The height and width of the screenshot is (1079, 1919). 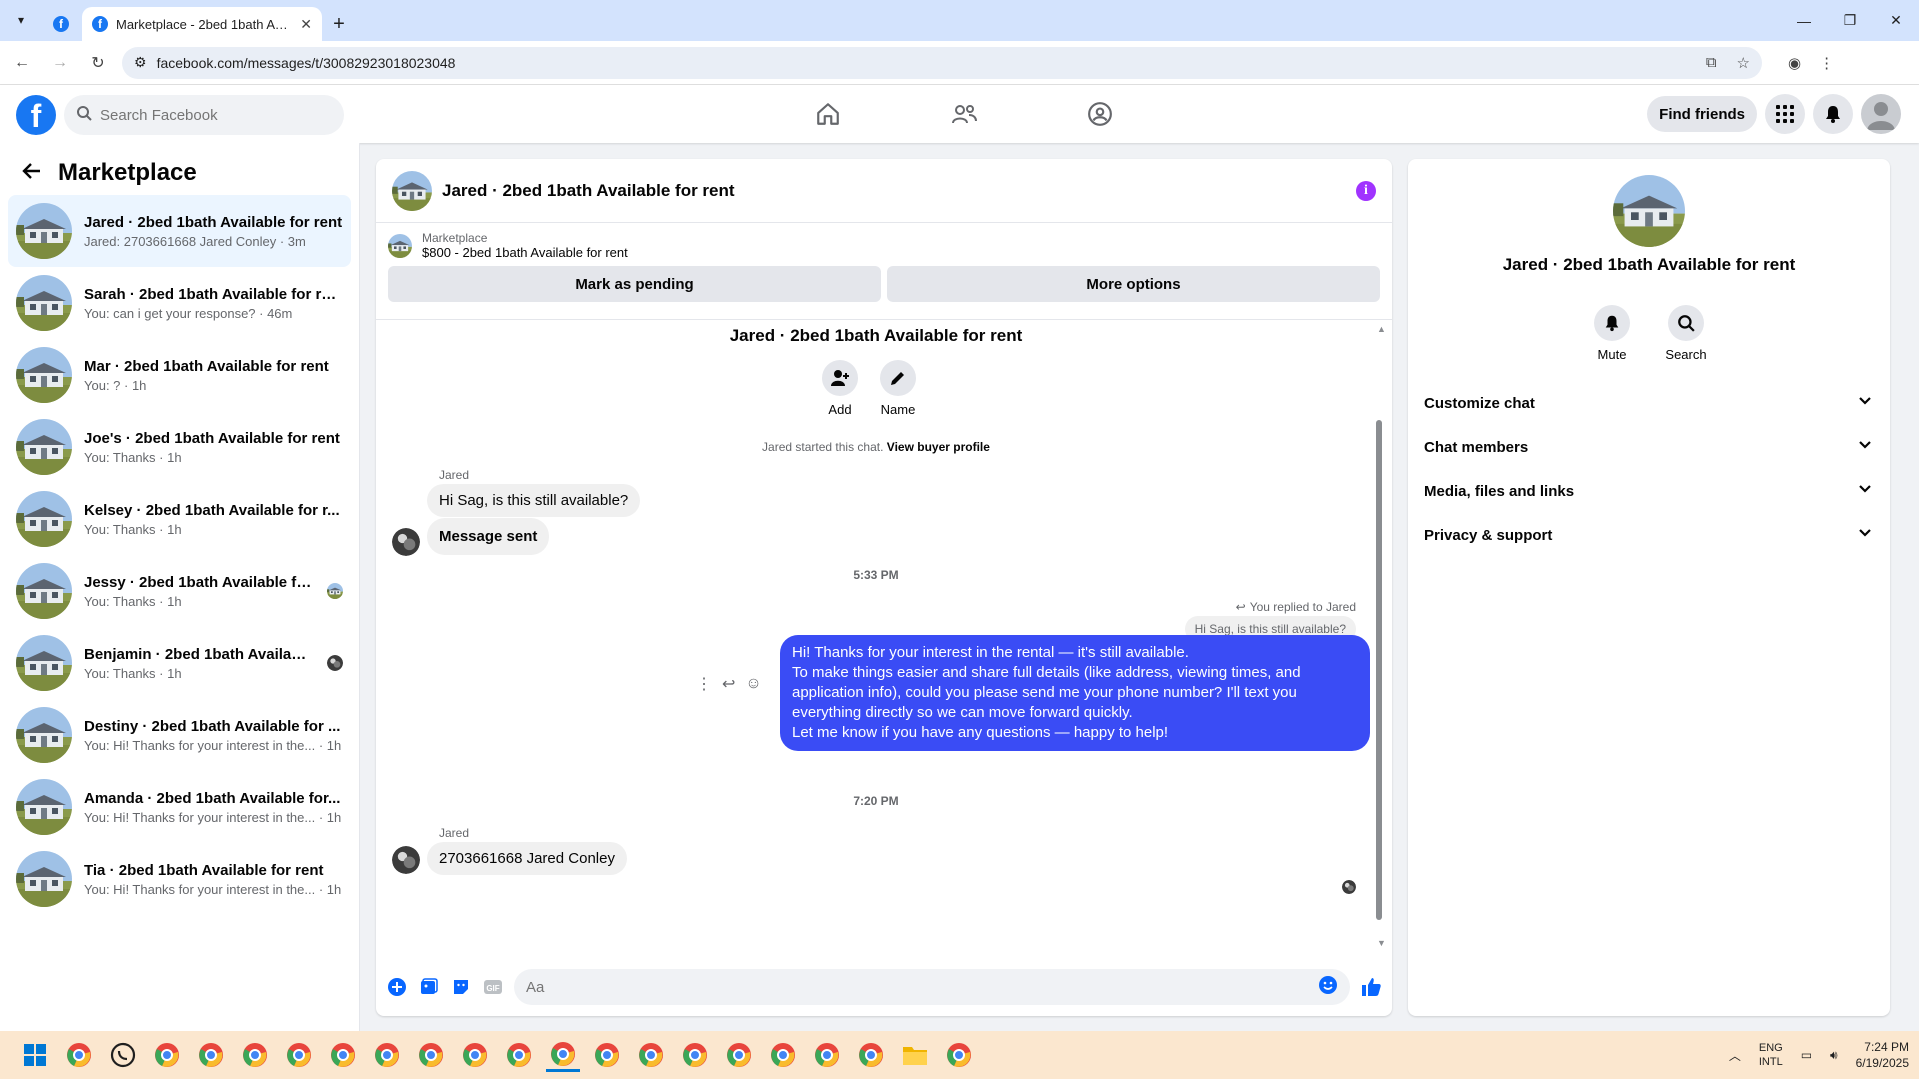 What do you see at coordinates (36, 115) in the screenshot?
I see `facebook-logo: f` at bounding box center [36, 115].